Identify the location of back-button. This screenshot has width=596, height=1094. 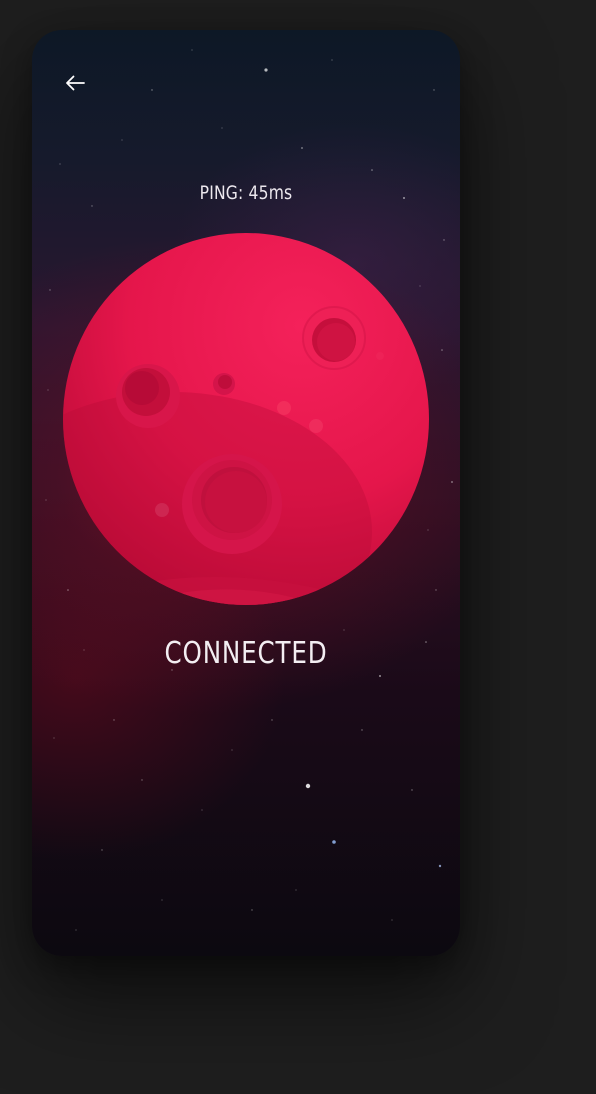
(75, 83).